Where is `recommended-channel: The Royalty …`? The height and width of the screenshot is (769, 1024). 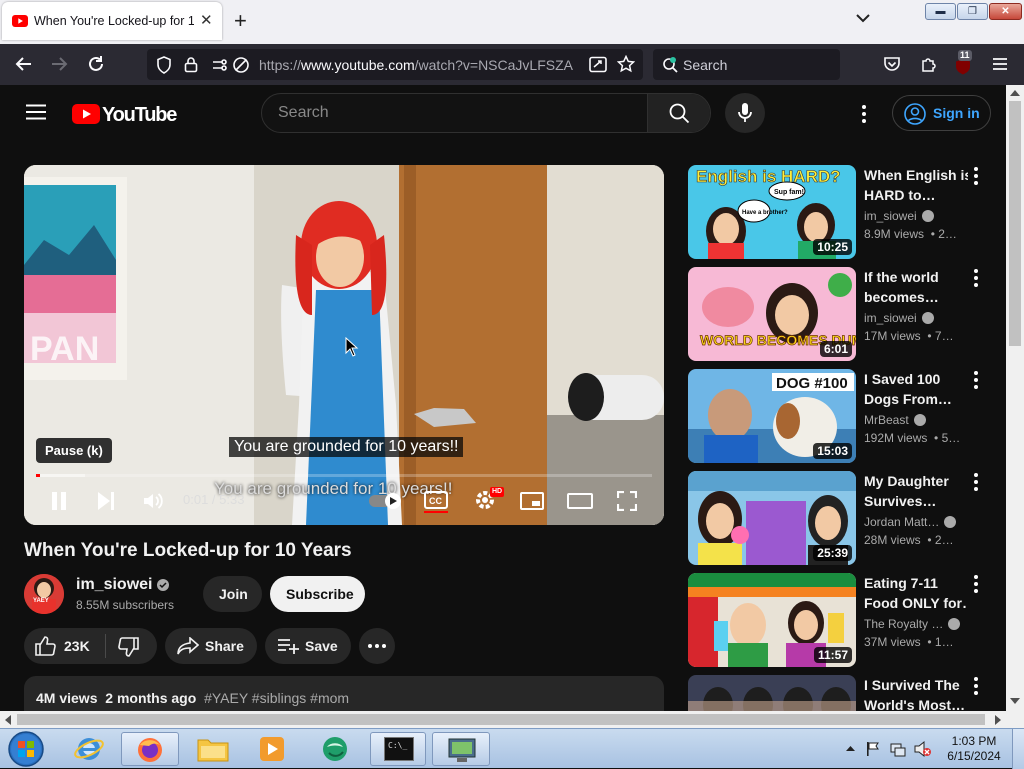 recommended-channel: The Royalty … is located at coordinates (912, 624).